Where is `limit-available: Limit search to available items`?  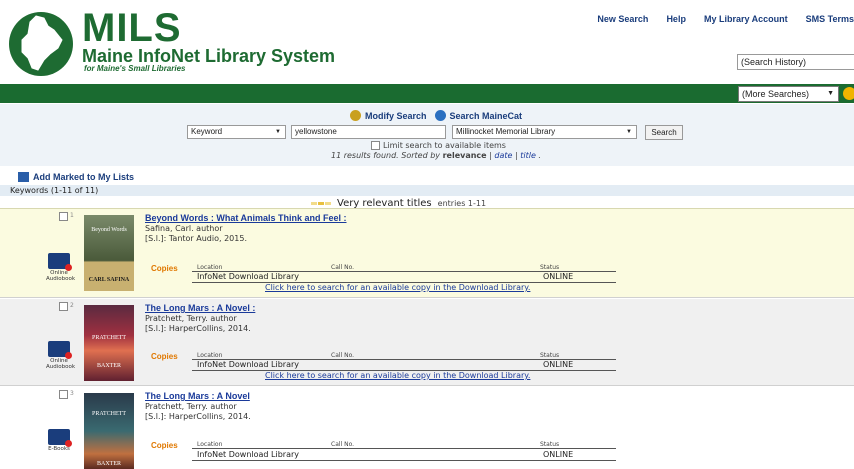 limit-available: Limit search to available items is located at coordinates (438, 145).